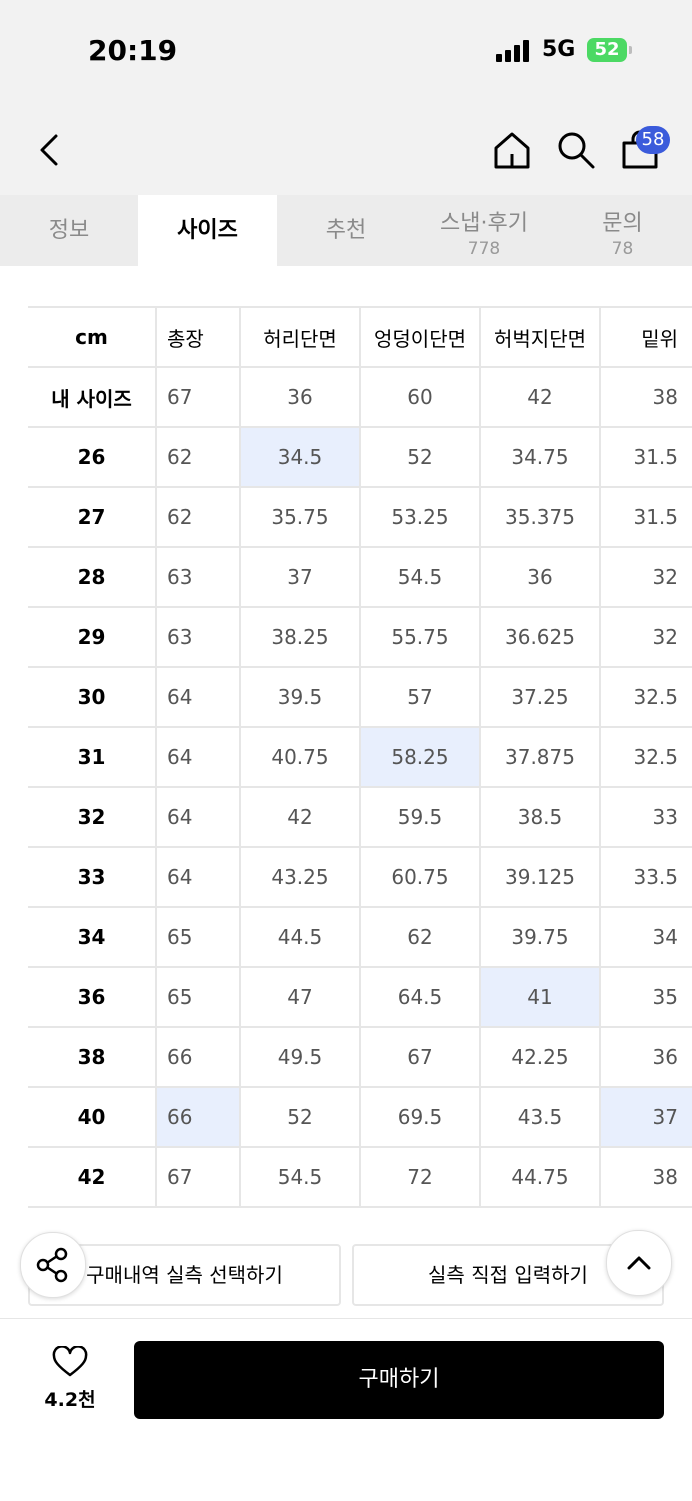 Image resolution: width=692 pixels, height=1501 pixels. I want to click on table-cell: 38, so click(646, 1177).